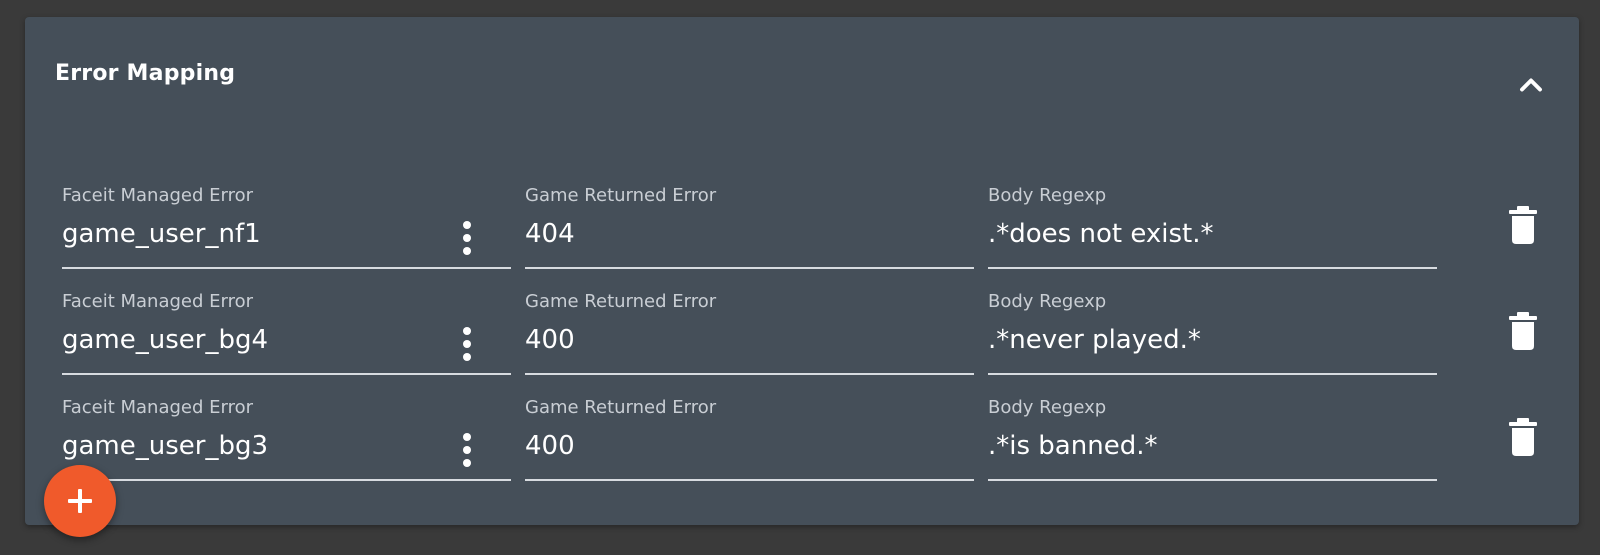  I want to click on body-regexp-value: .*is banned.*, so click(1072, 446).